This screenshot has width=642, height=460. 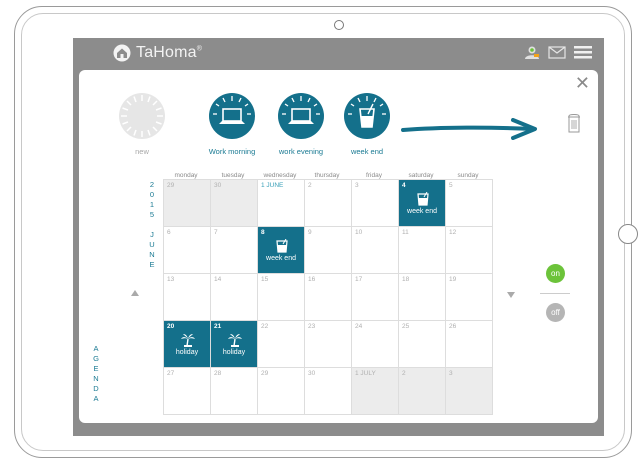 I want to click on day-header: tuesday, so click(x=233, y=175).